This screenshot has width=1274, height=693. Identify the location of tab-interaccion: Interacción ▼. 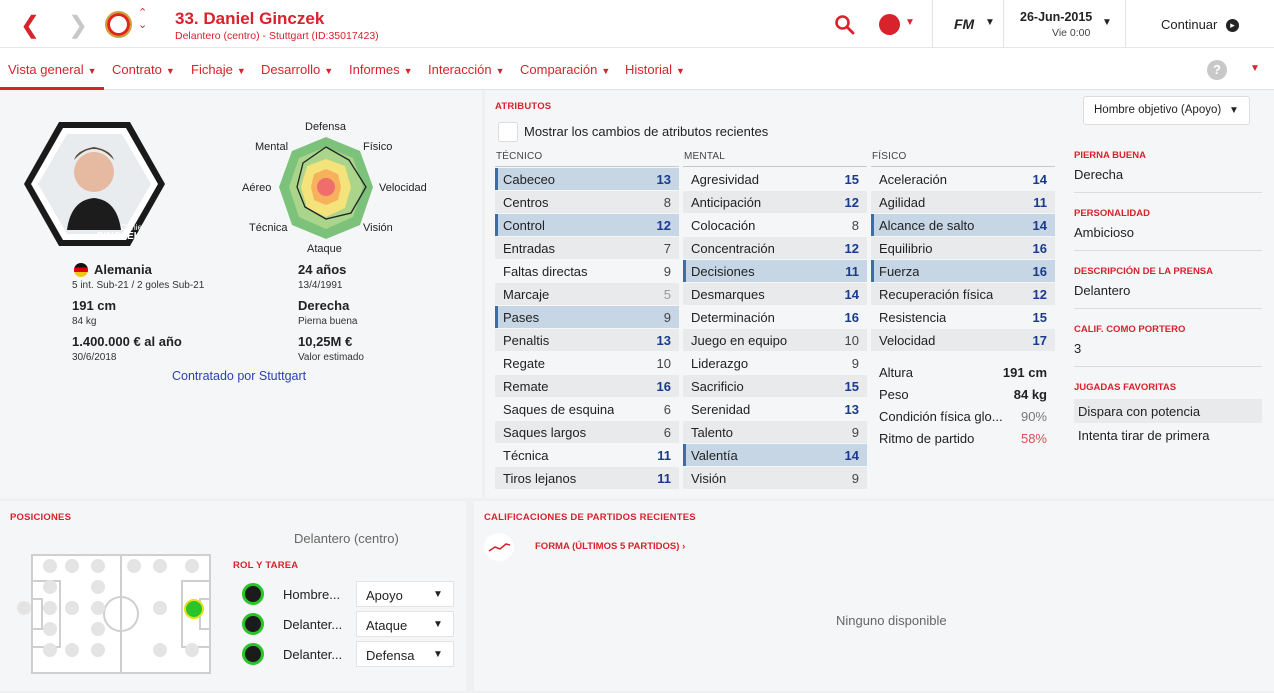
(466, 69).